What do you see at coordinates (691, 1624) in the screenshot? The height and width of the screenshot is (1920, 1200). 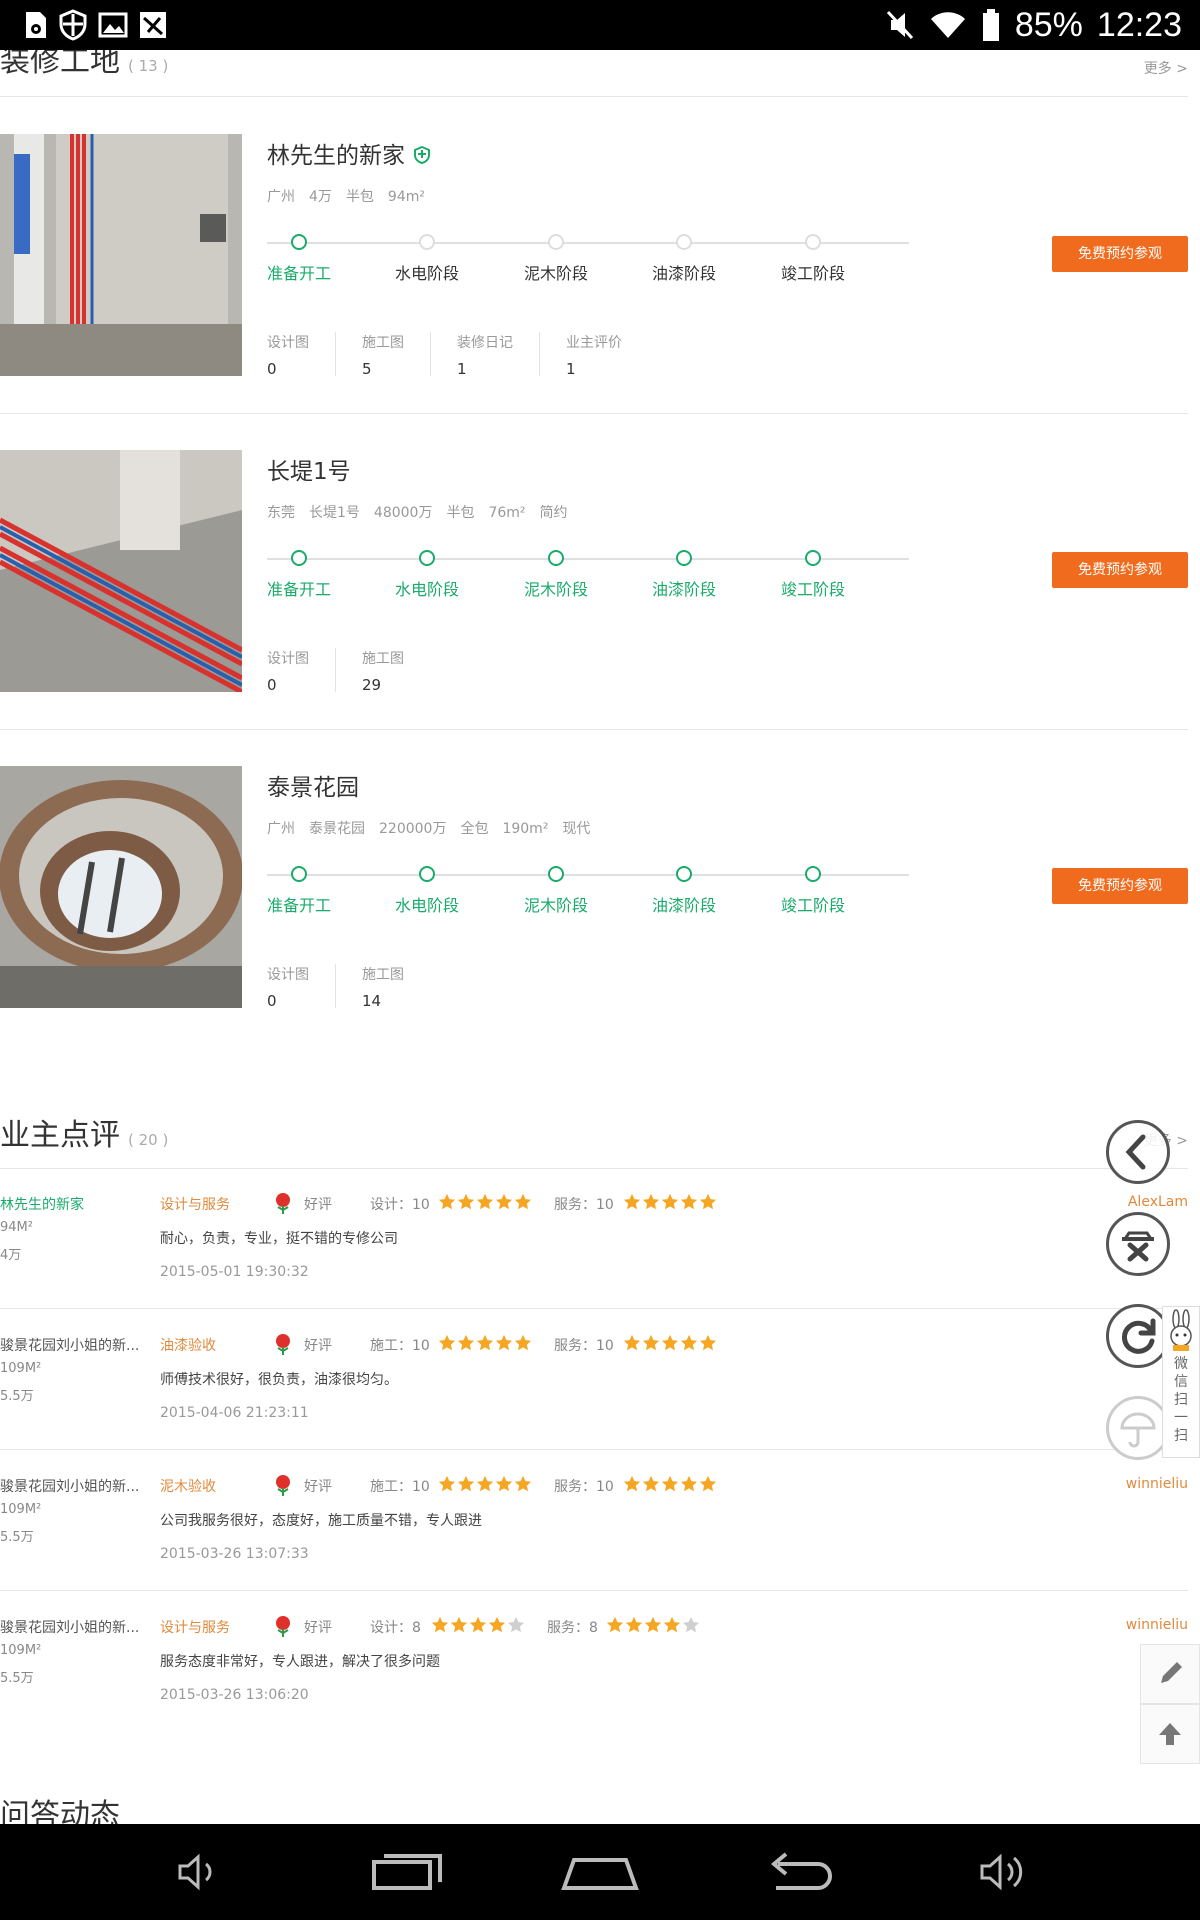 I see `star-empty-icon` at bounding box center [691, 1624].